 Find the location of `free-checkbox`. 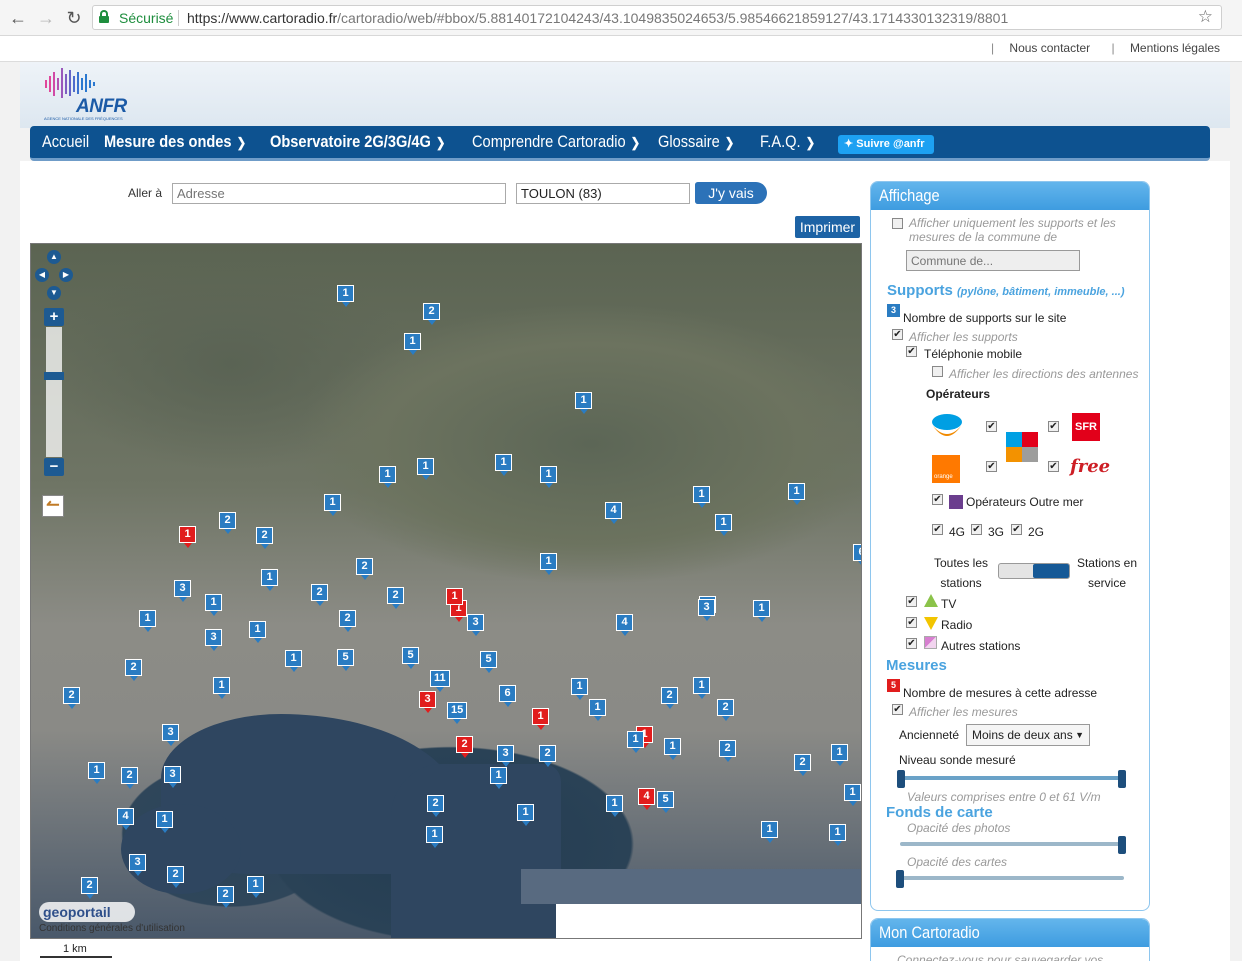

free-checkbox is located at coordinates (1053, 466).